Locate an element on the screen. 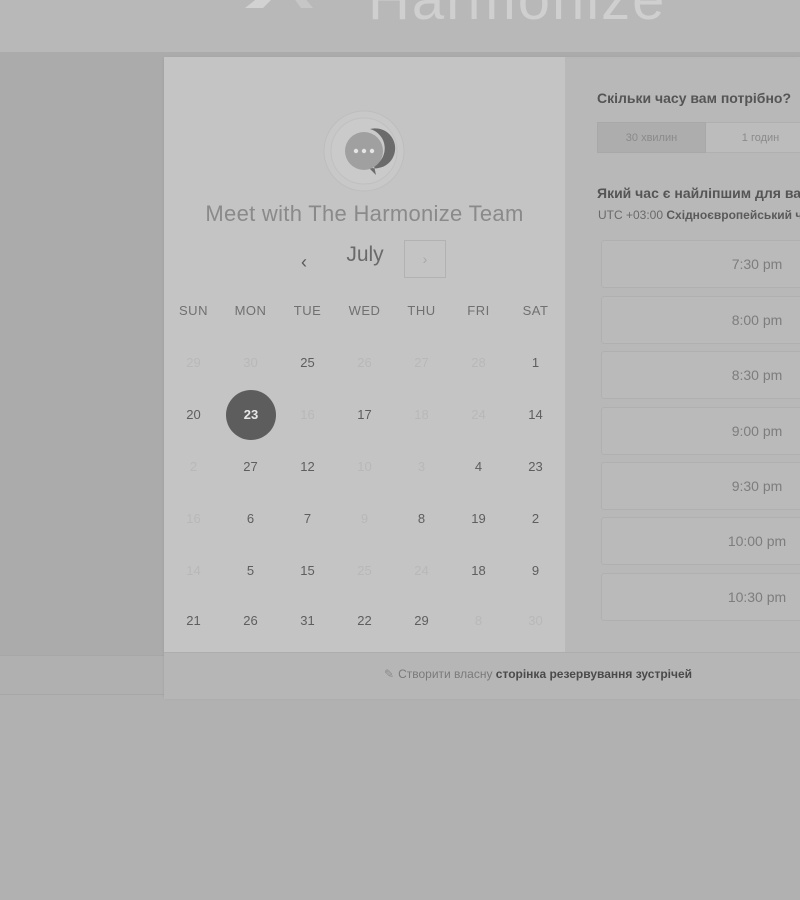 Image resolution: width=800 pixels, height=900 pixels. weekday-thu: THU is located at coordinates (421, 310).